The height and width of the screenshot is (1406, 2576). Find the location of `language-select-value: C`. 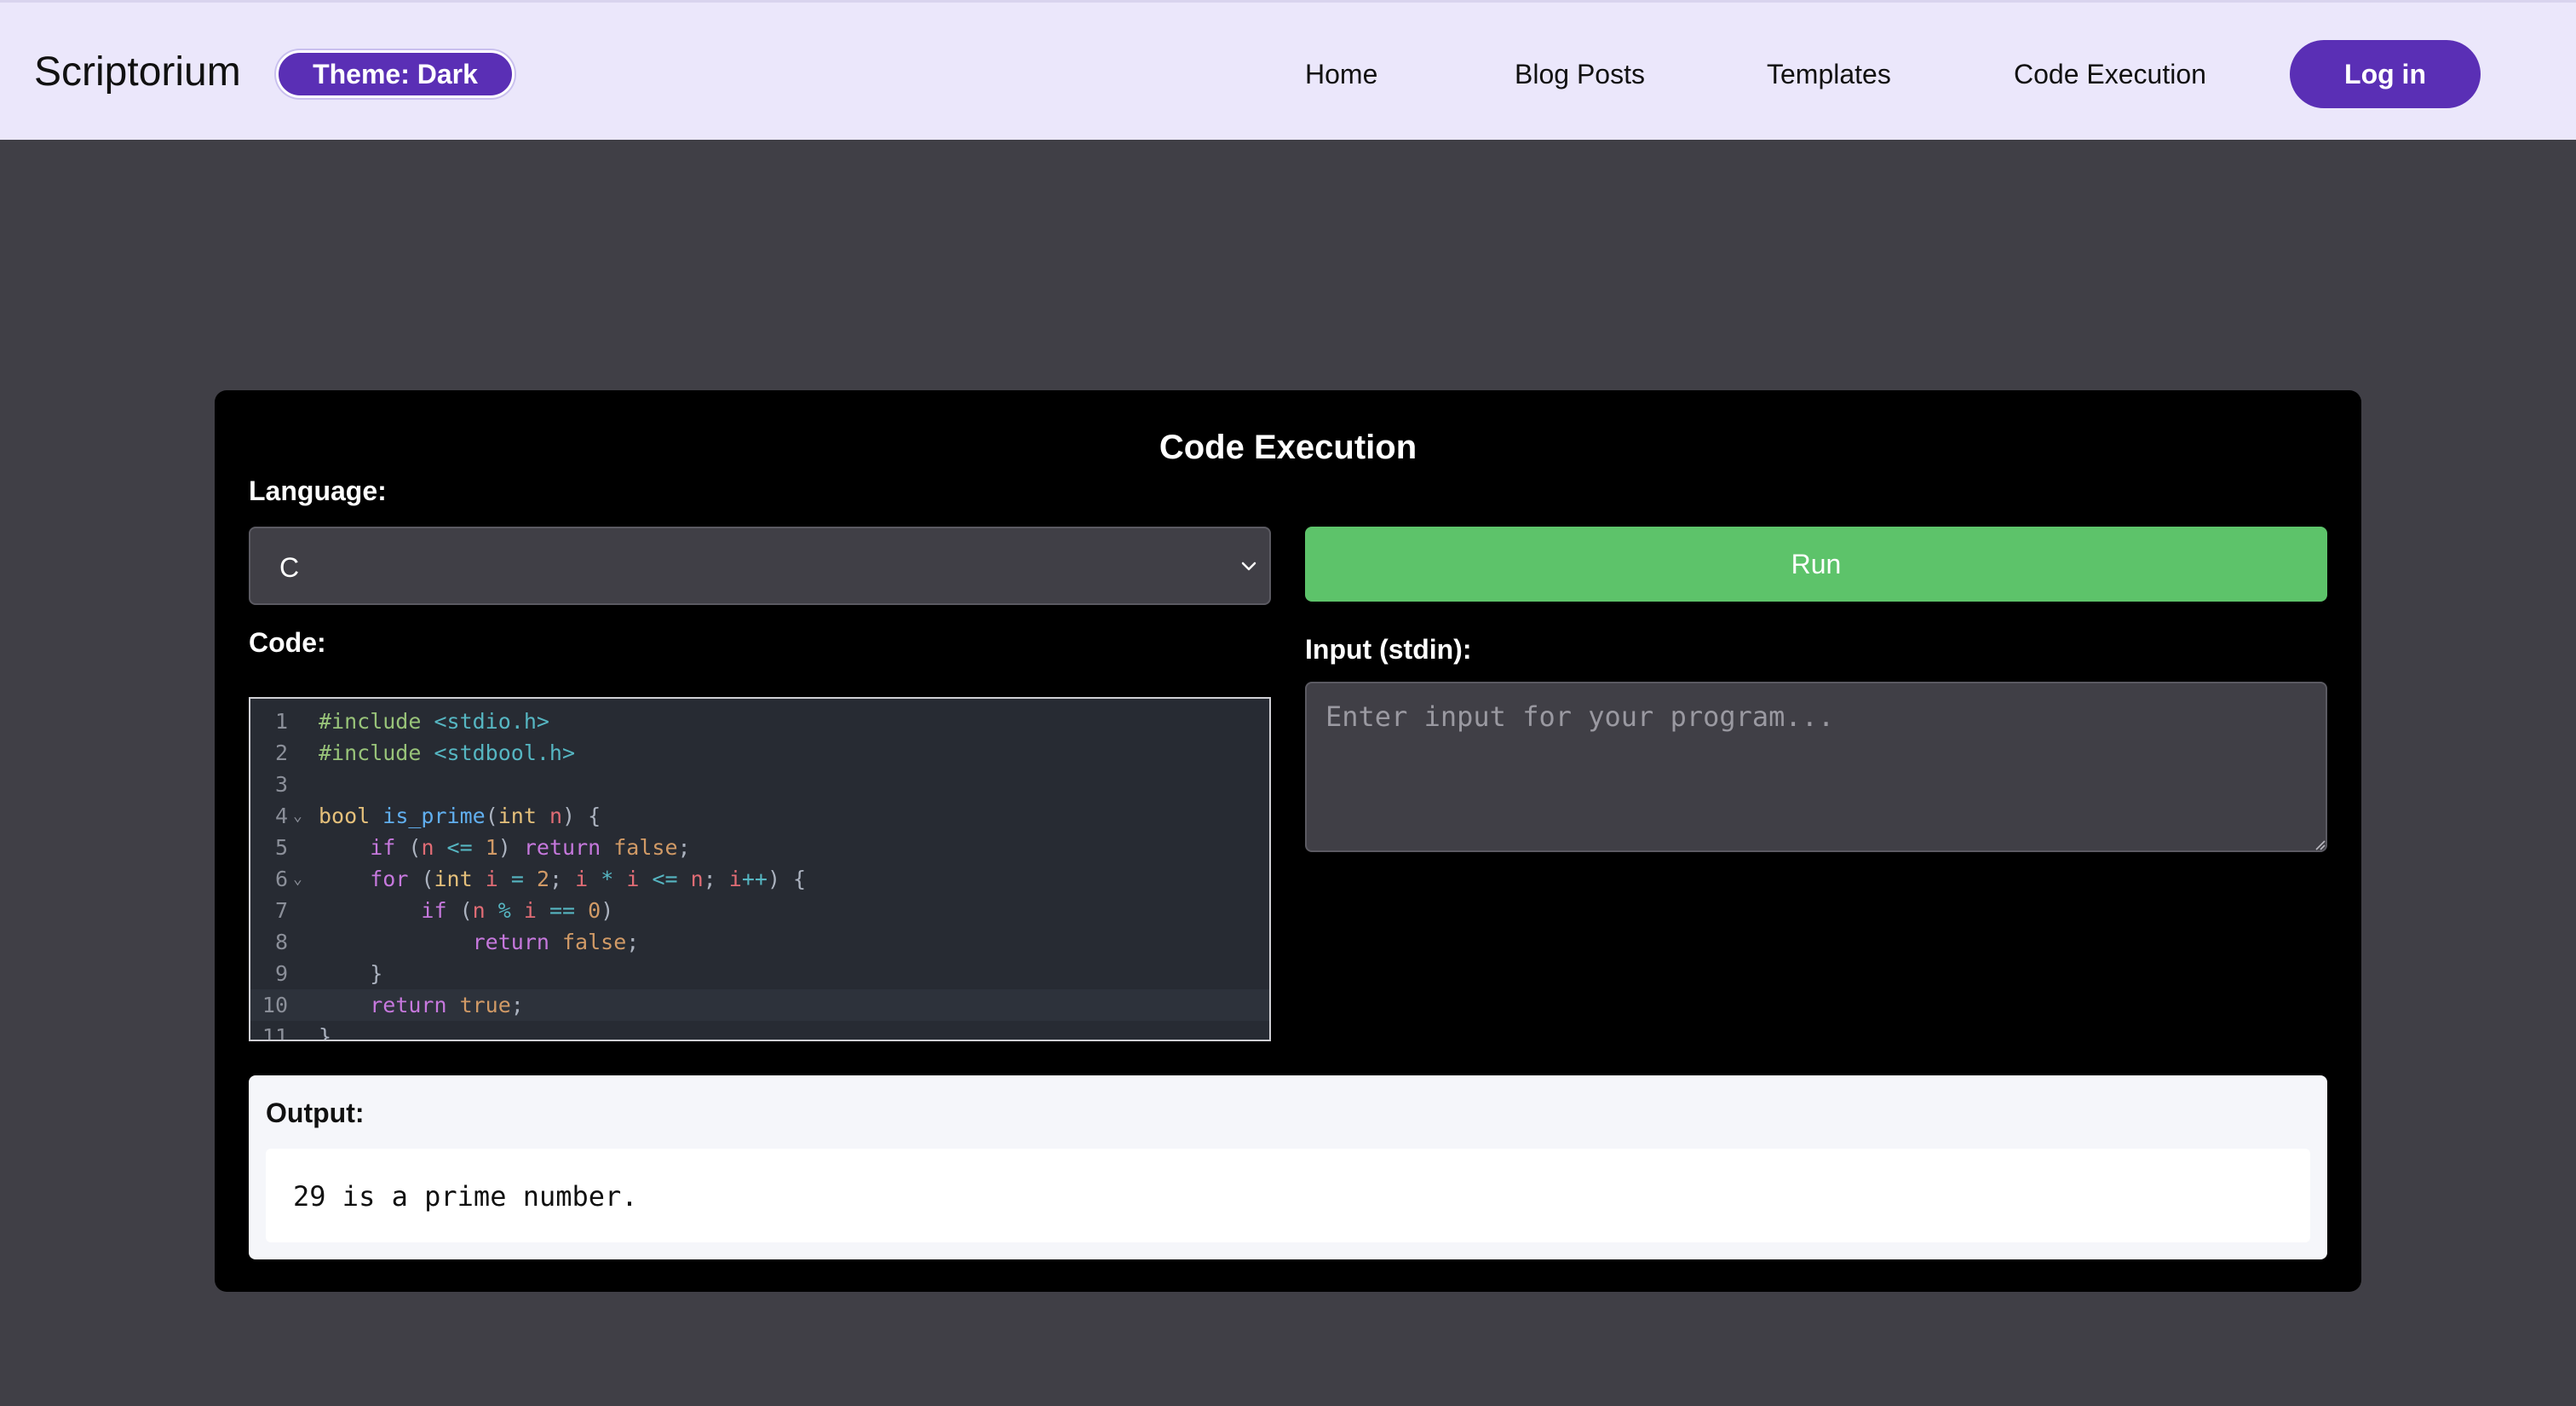

language-select-value: C is located at coordinates (290, 567).